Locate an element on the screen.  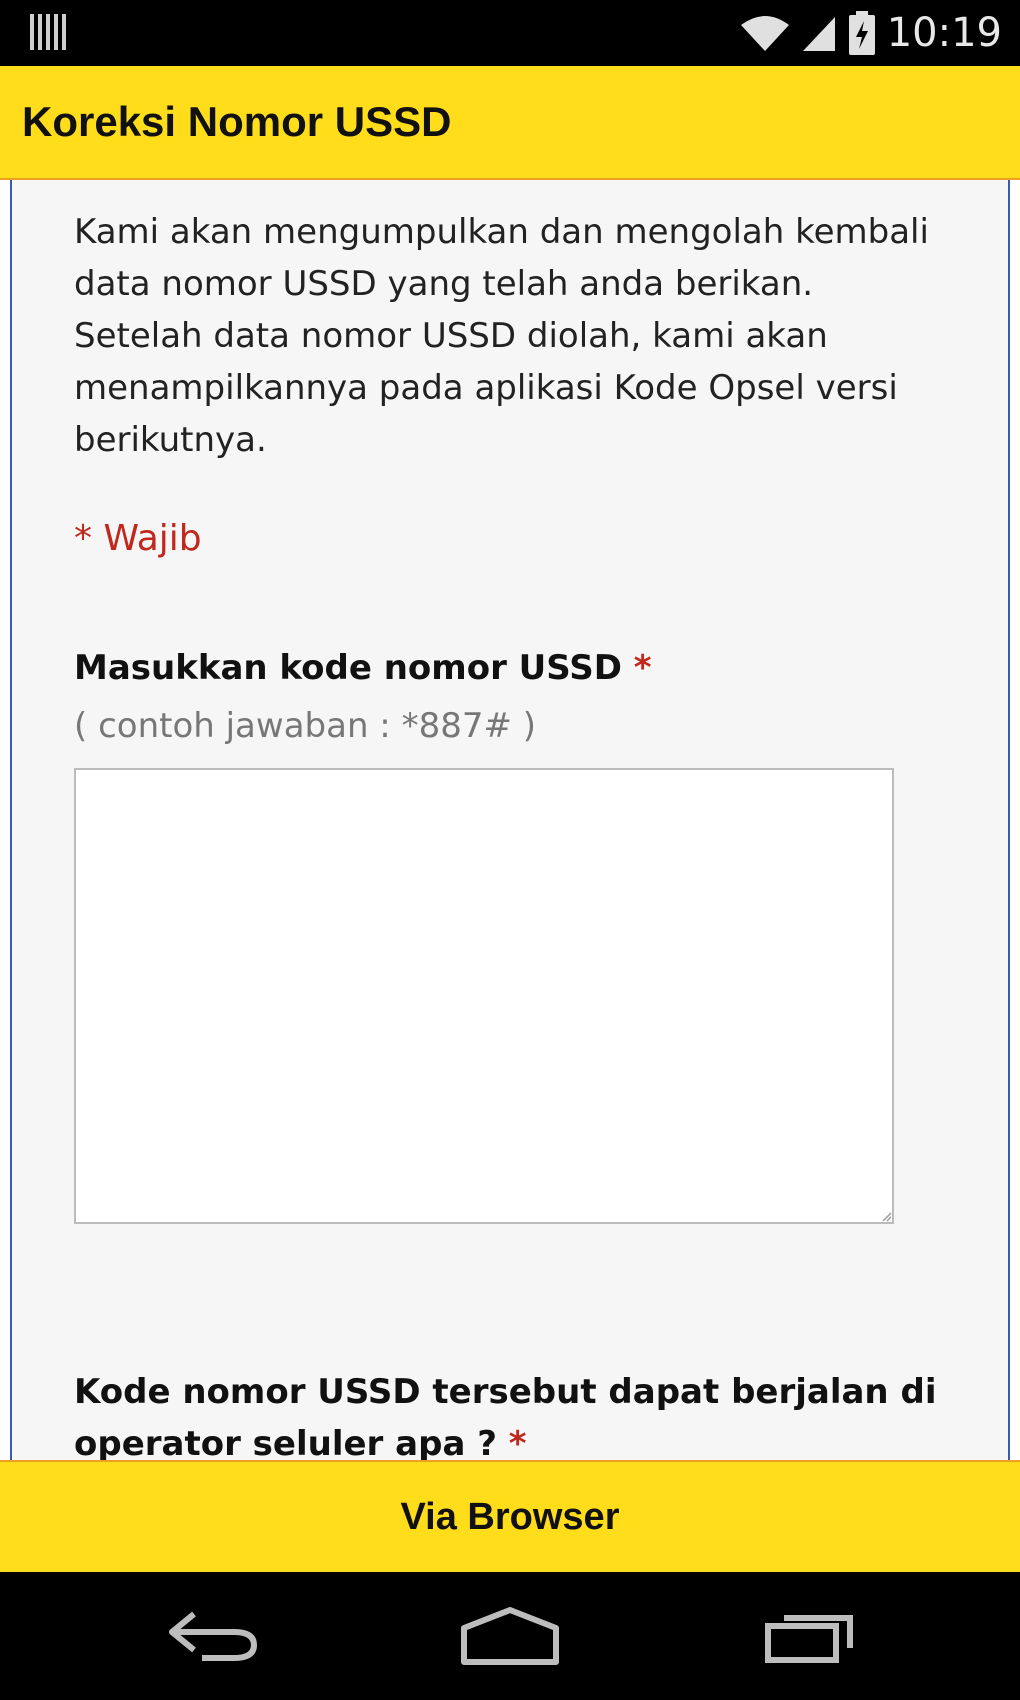
back-icon is located at coordinates (213, 1636).